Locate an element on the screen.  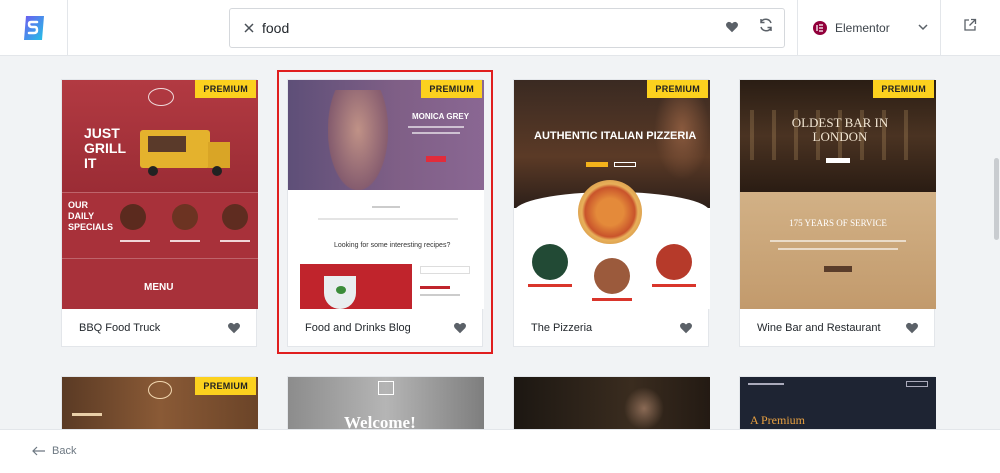
template-title: Wine Bar and Restaurant is located at coordinates (819, 328).